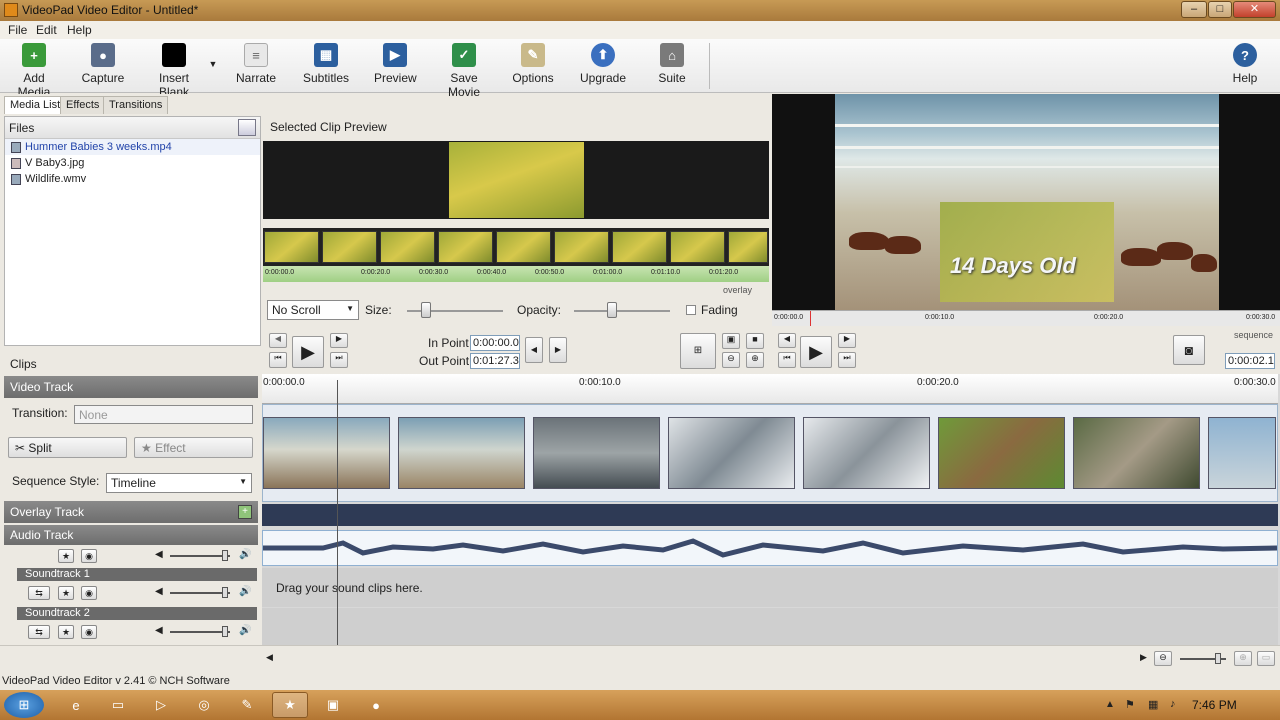  Describe the element at coordinates (193, 447) in the screenshot. I see `effect-button: ★ Effect` at that location.